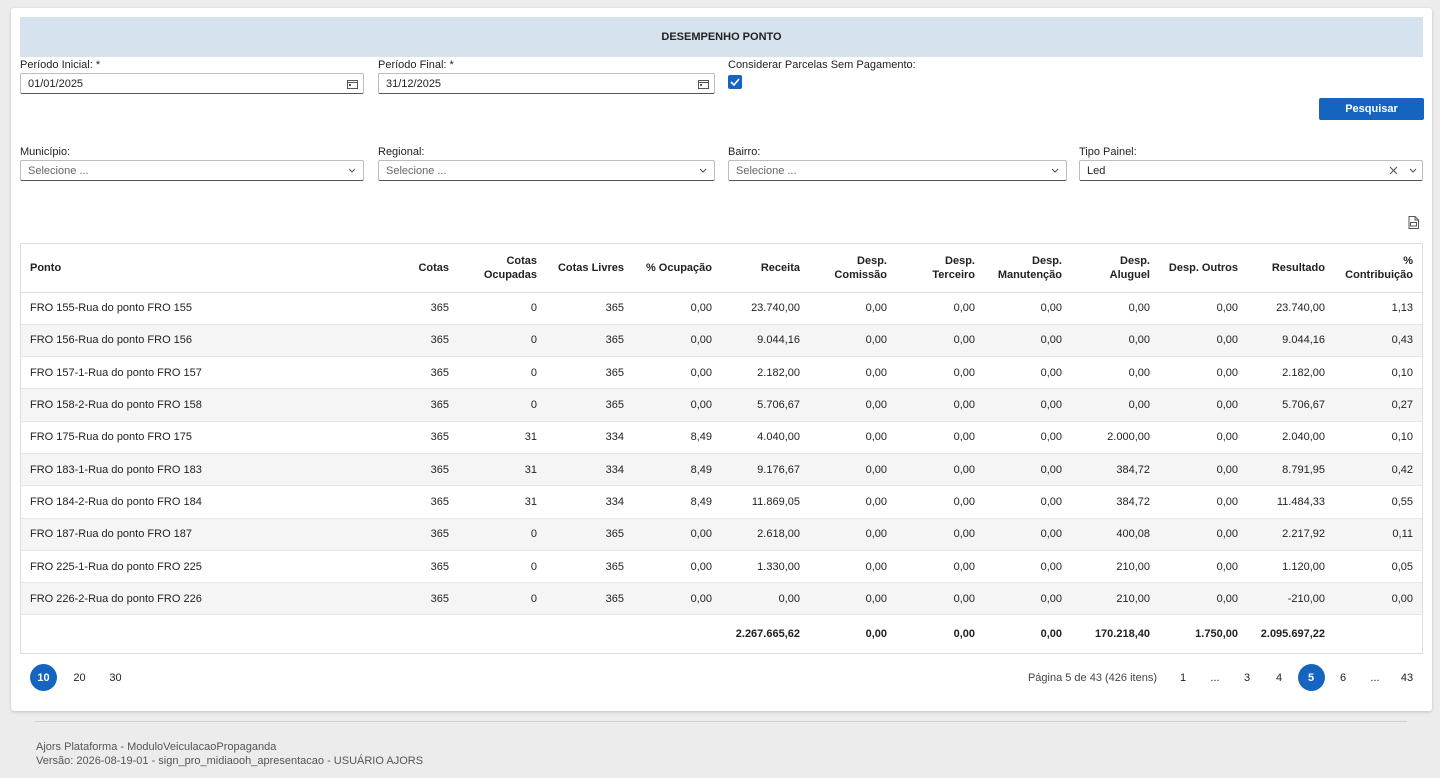 This screenshot has height=778, width=1440. What do you see at coordinates (1251, 170) in the screenshot?
I see `tipo-painel-select: Led` at bounding box center [1251, 170].